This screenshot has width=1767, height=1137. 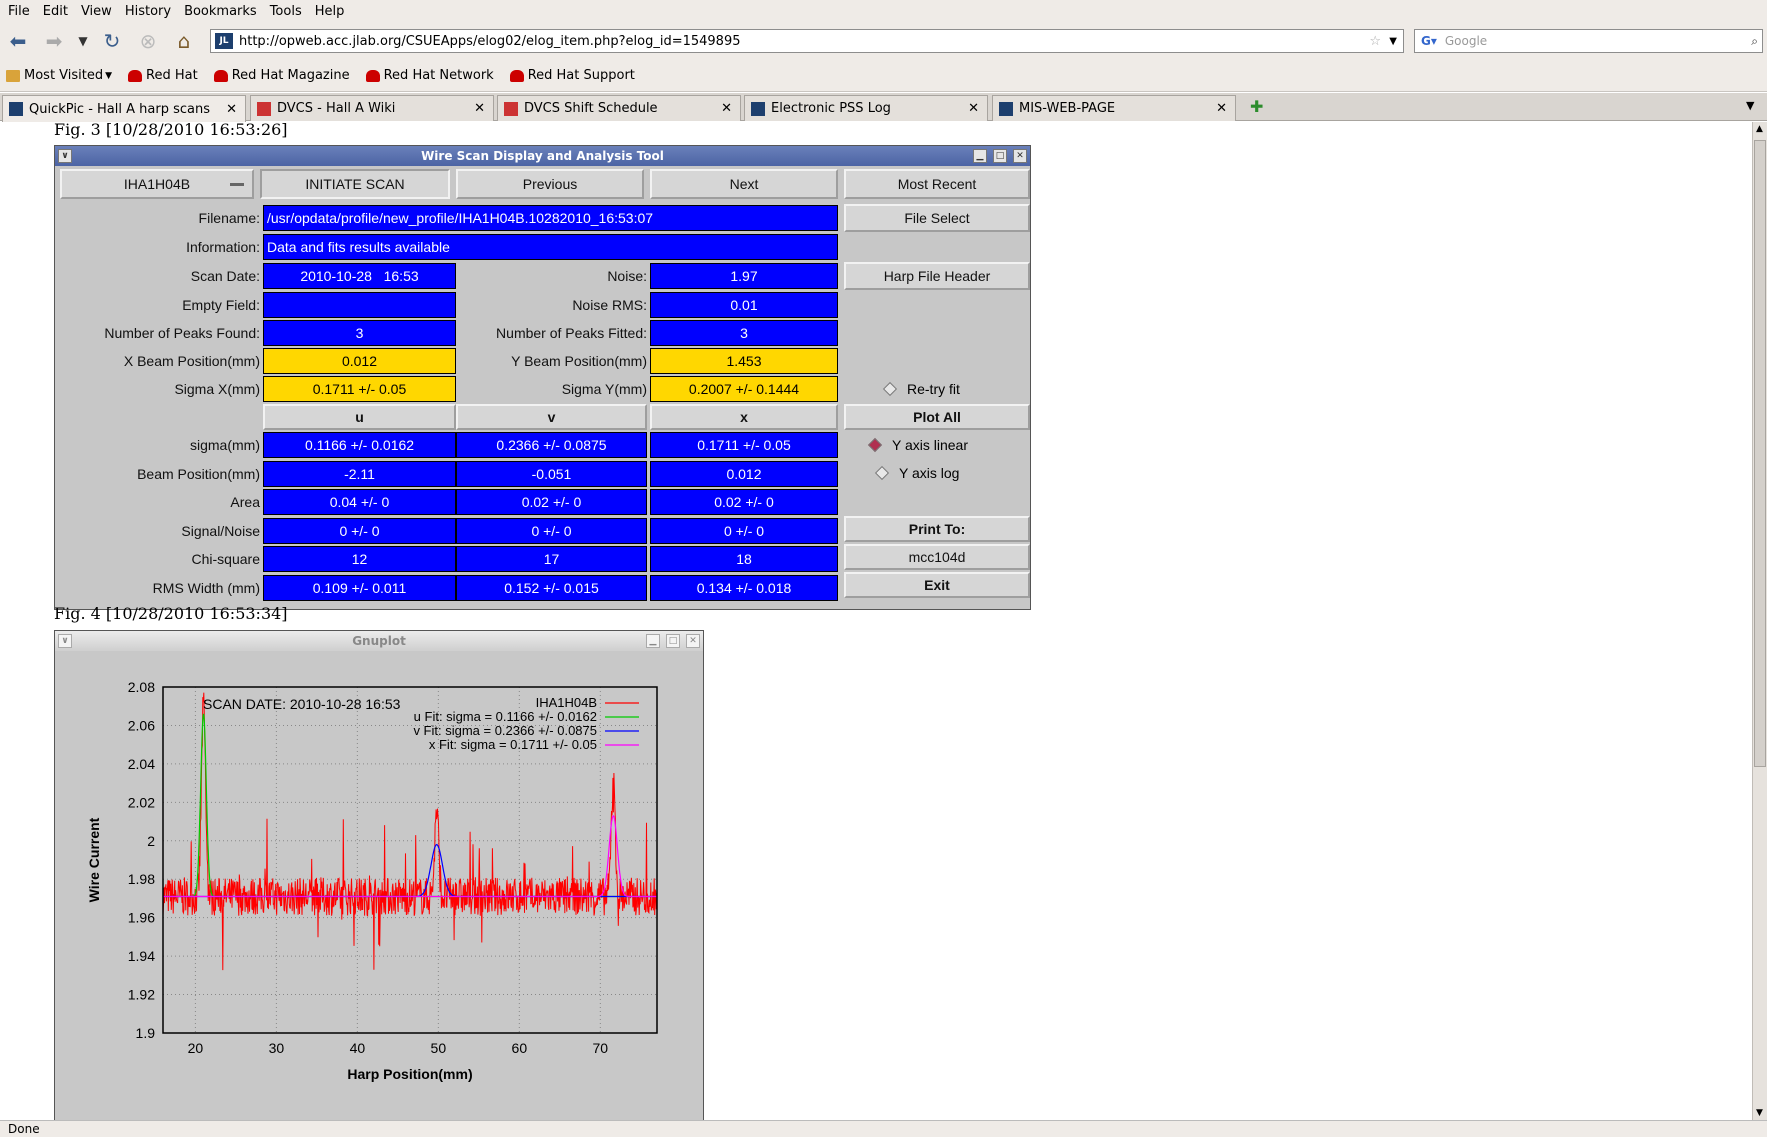 What do you see at coordinates (223, 247) in the screenshot?
I see `information-label: Information:` at bounding box center [223, 247].